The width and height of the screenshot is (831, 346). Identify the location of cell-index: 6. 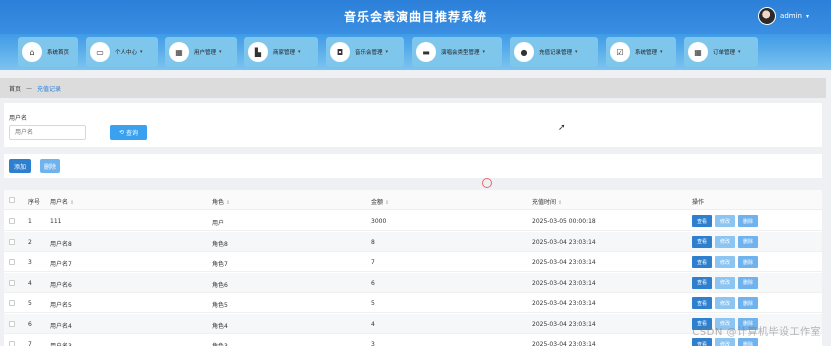
(30, 324).